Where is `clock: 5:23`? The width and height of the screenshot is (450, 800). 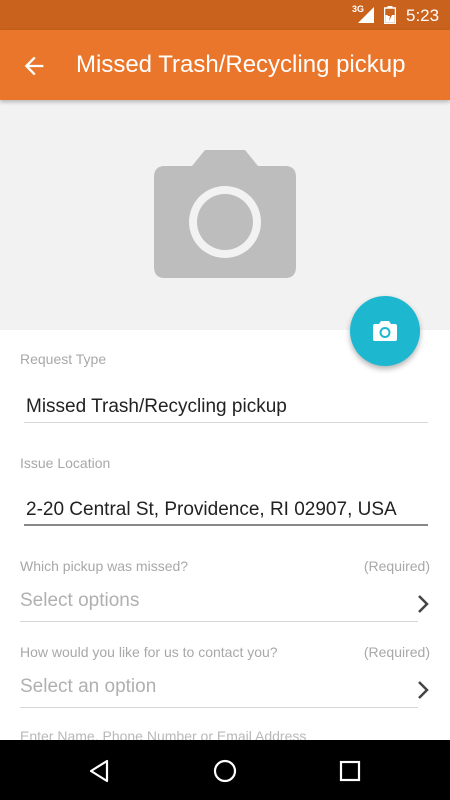 clock: 5:23 is located at coordinates (423, 15).